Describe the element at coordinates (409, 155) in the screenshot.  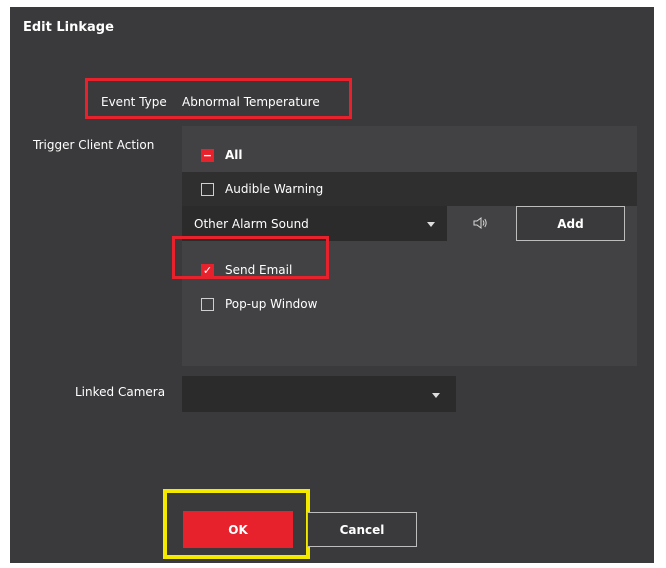
I see `option-all: − All` at that location.